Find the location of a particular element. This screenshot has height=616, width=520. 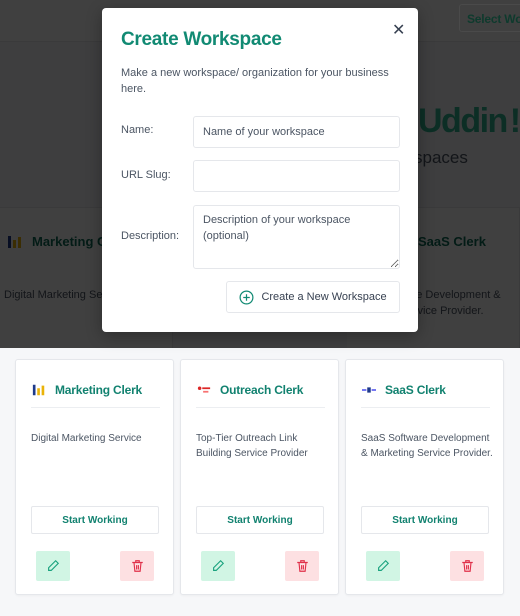

card-title: Marketing Clerk is located at coordinates (99, 389).